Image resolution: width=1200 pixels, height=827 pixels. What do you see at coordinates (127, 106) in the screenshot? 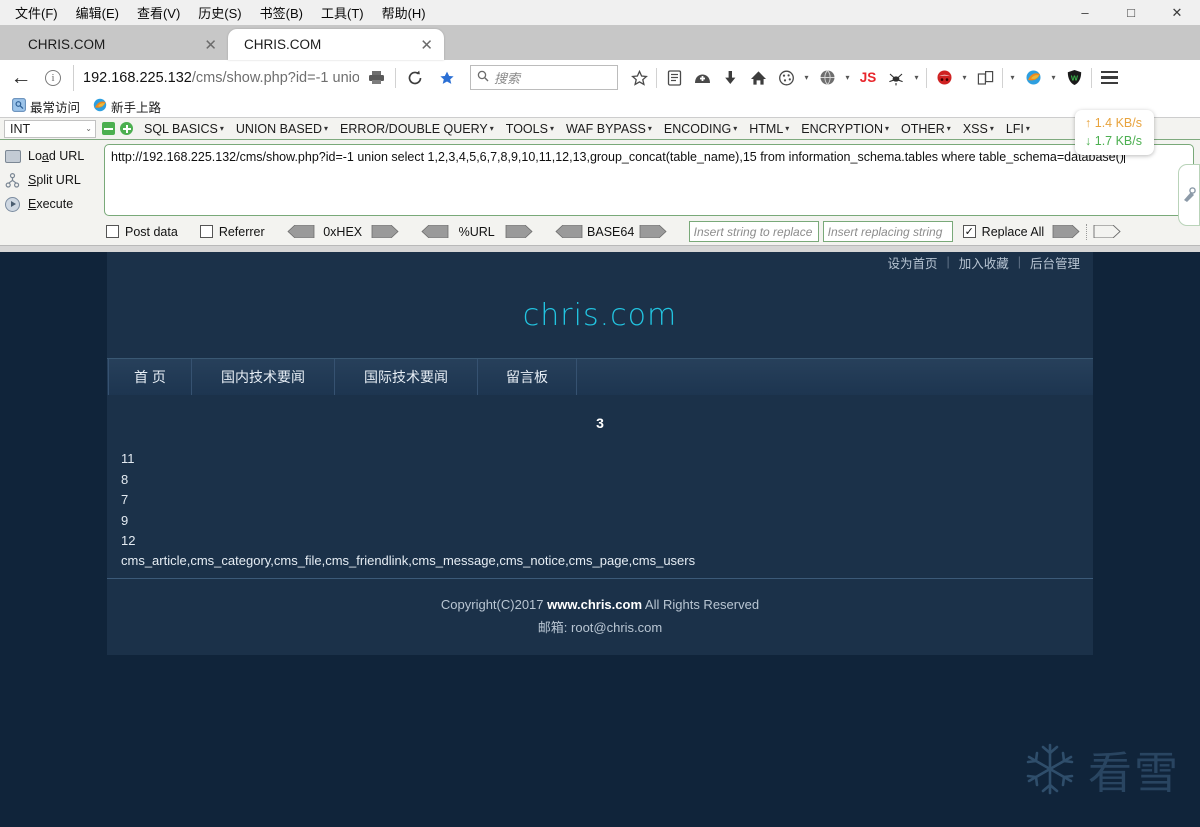
I see `bookmark-getting-started: 新手上路` at bounding box center [127, 106].